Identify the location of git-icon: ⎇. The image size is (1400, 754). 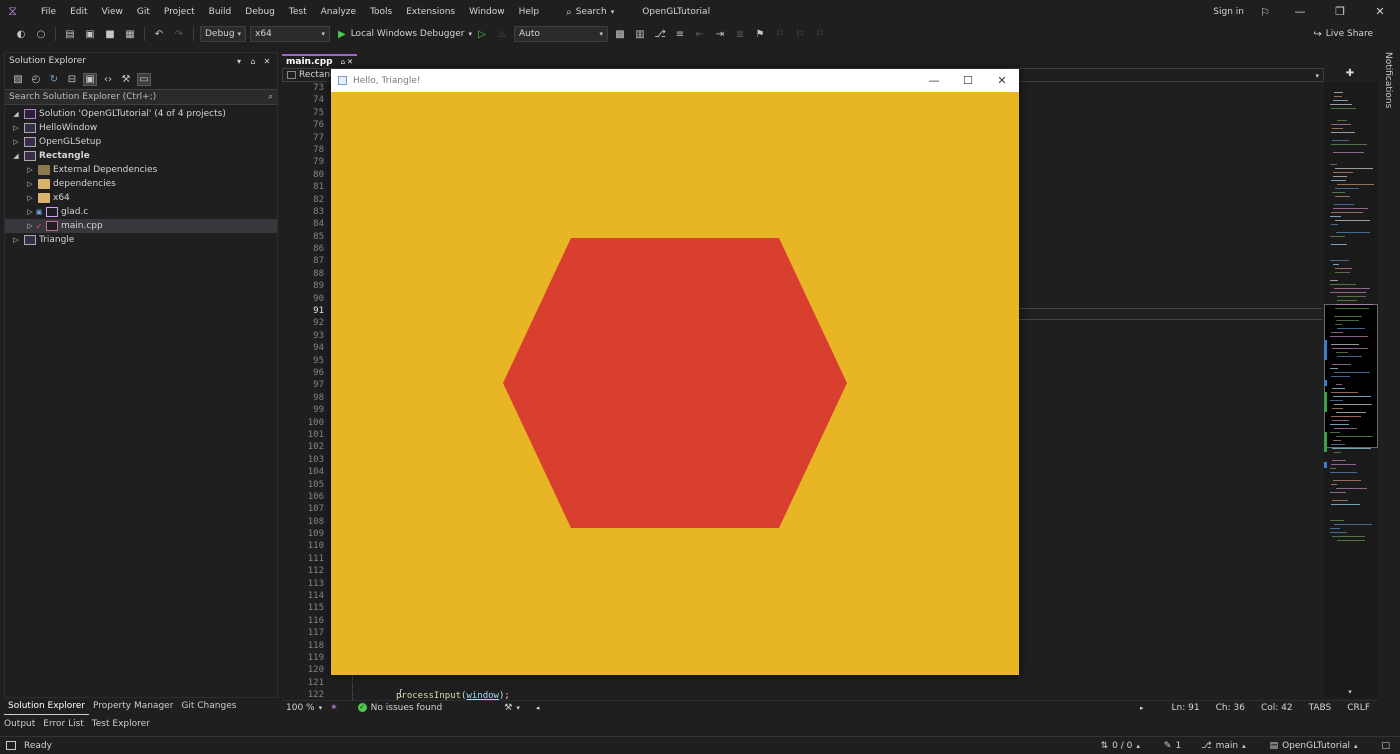
(660, 34).